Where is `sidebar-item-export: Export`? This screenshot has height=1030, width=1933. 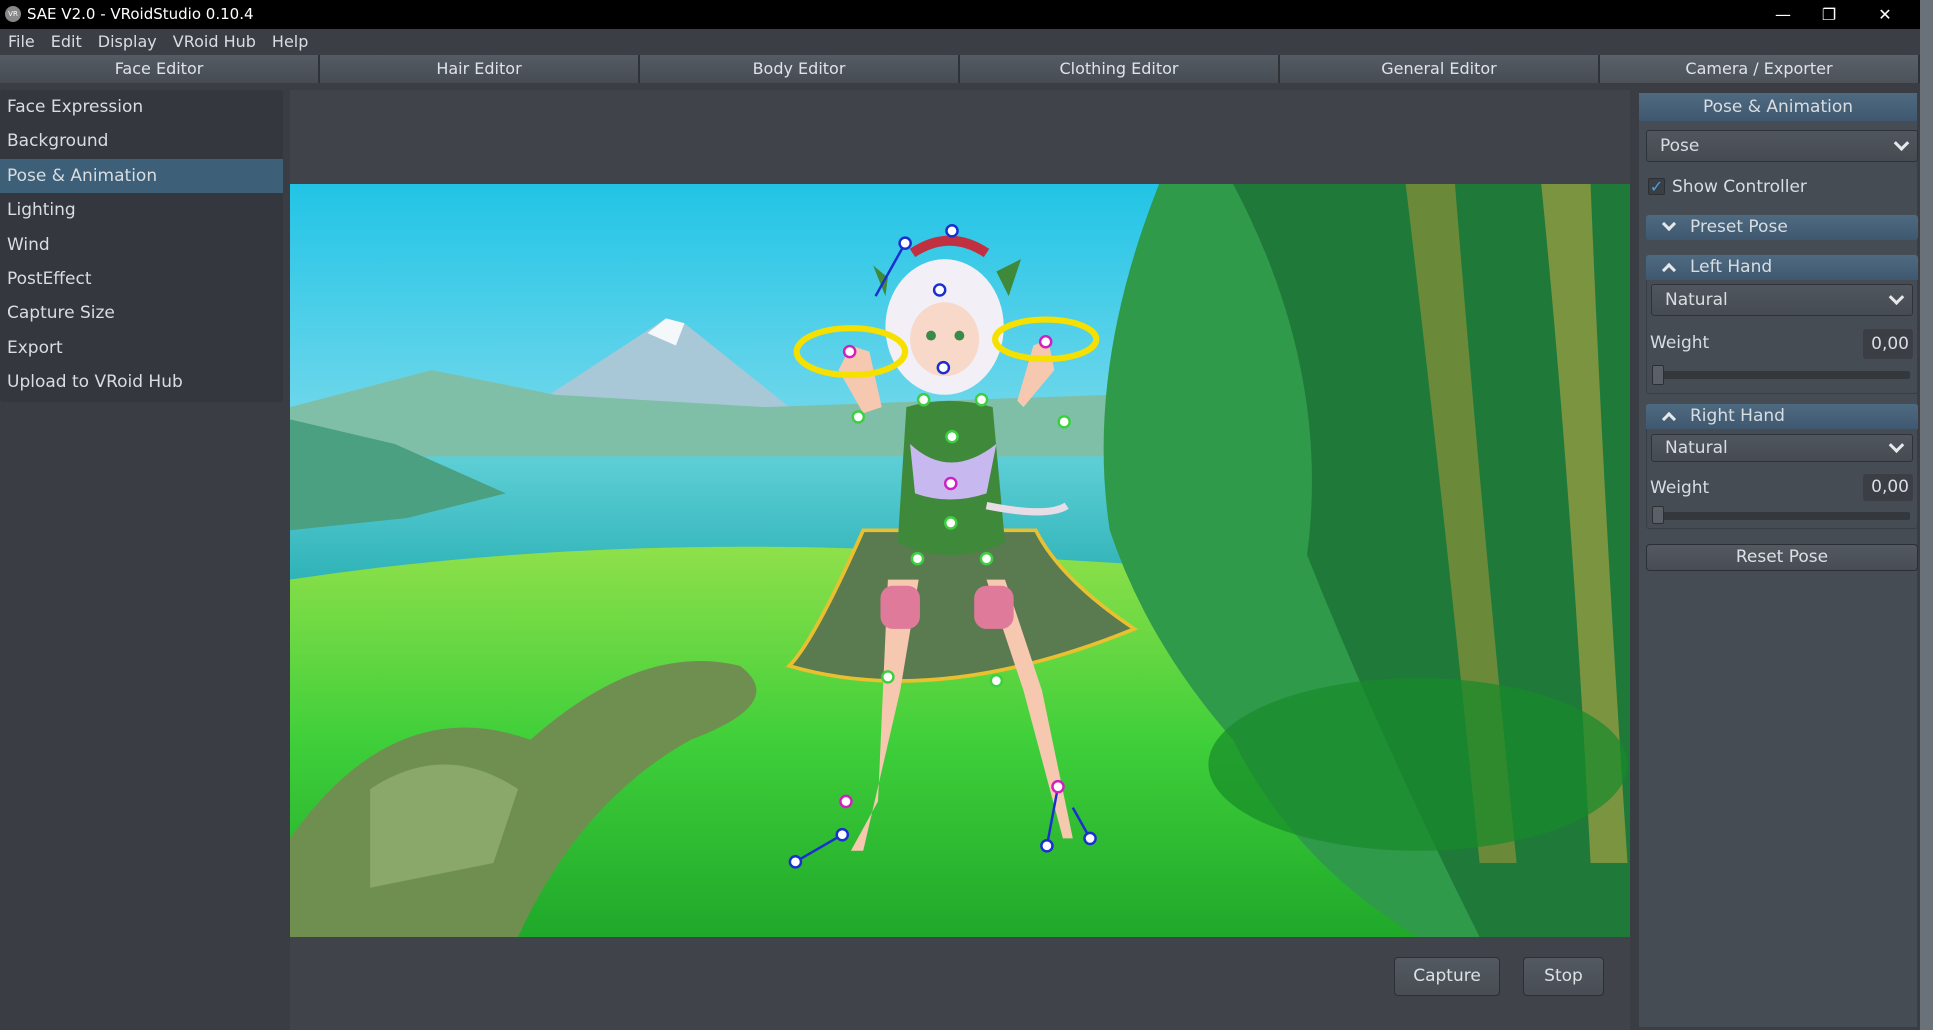 sidebar-item-export: Export is located at coordinates (141, 348).